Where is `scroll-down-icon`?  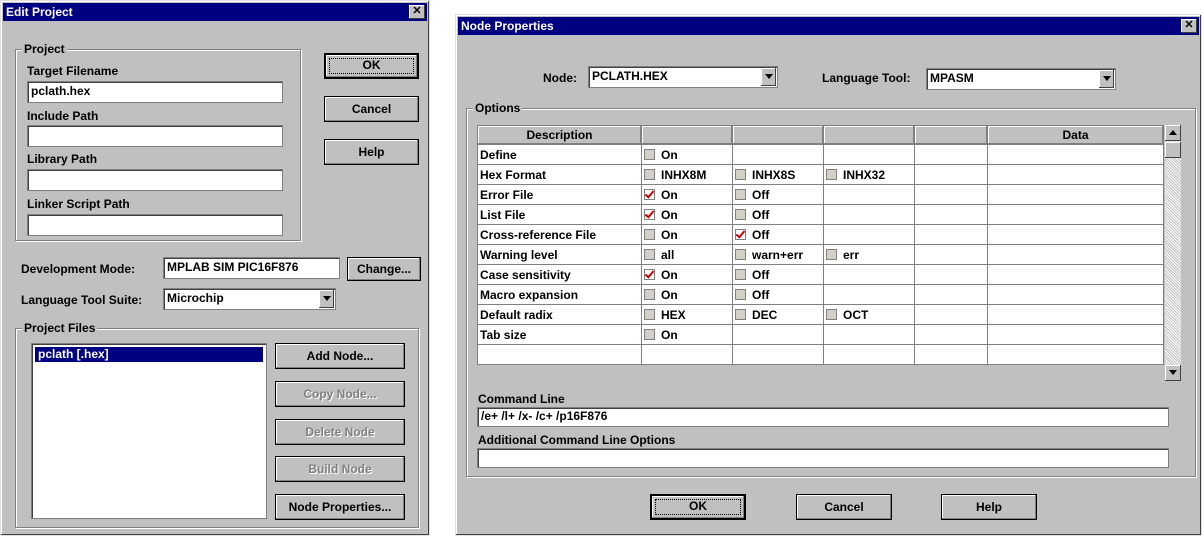
scroll-down-icon is located at coordinates (1173, 373).